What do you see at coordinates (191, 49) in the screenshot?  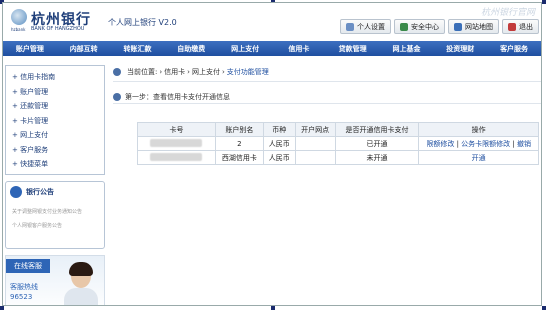 I see `nav-bill-pay: 自助缴费` at bounding box center [191, 49].